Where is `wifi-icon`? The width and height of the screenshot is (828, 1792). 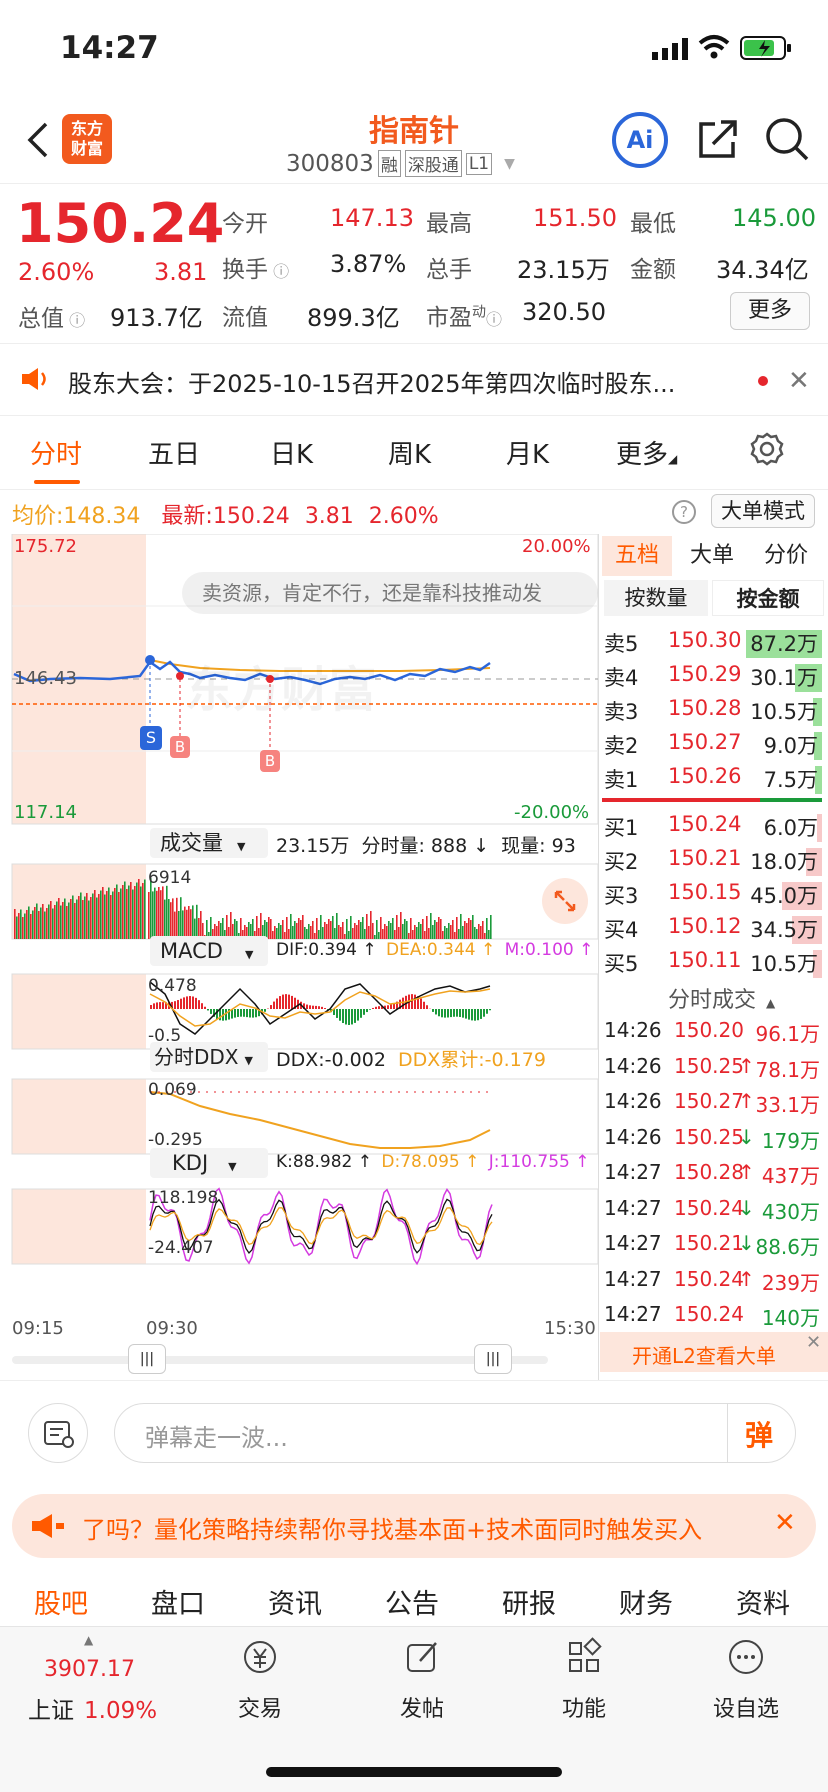
wifi-icon is located at coordinates (714, 49).